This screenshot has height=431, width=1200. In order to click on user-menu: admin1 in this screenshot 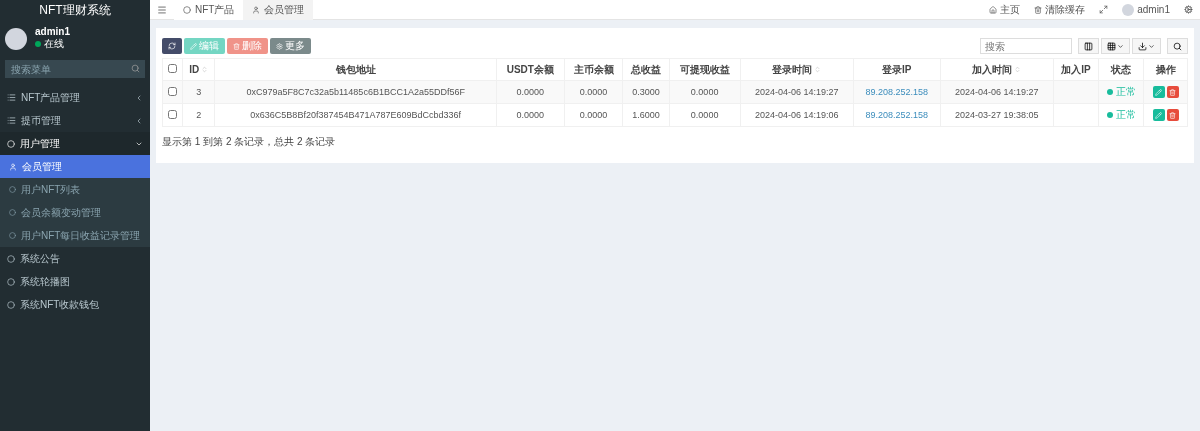, I will do `click(1146, 9)`.